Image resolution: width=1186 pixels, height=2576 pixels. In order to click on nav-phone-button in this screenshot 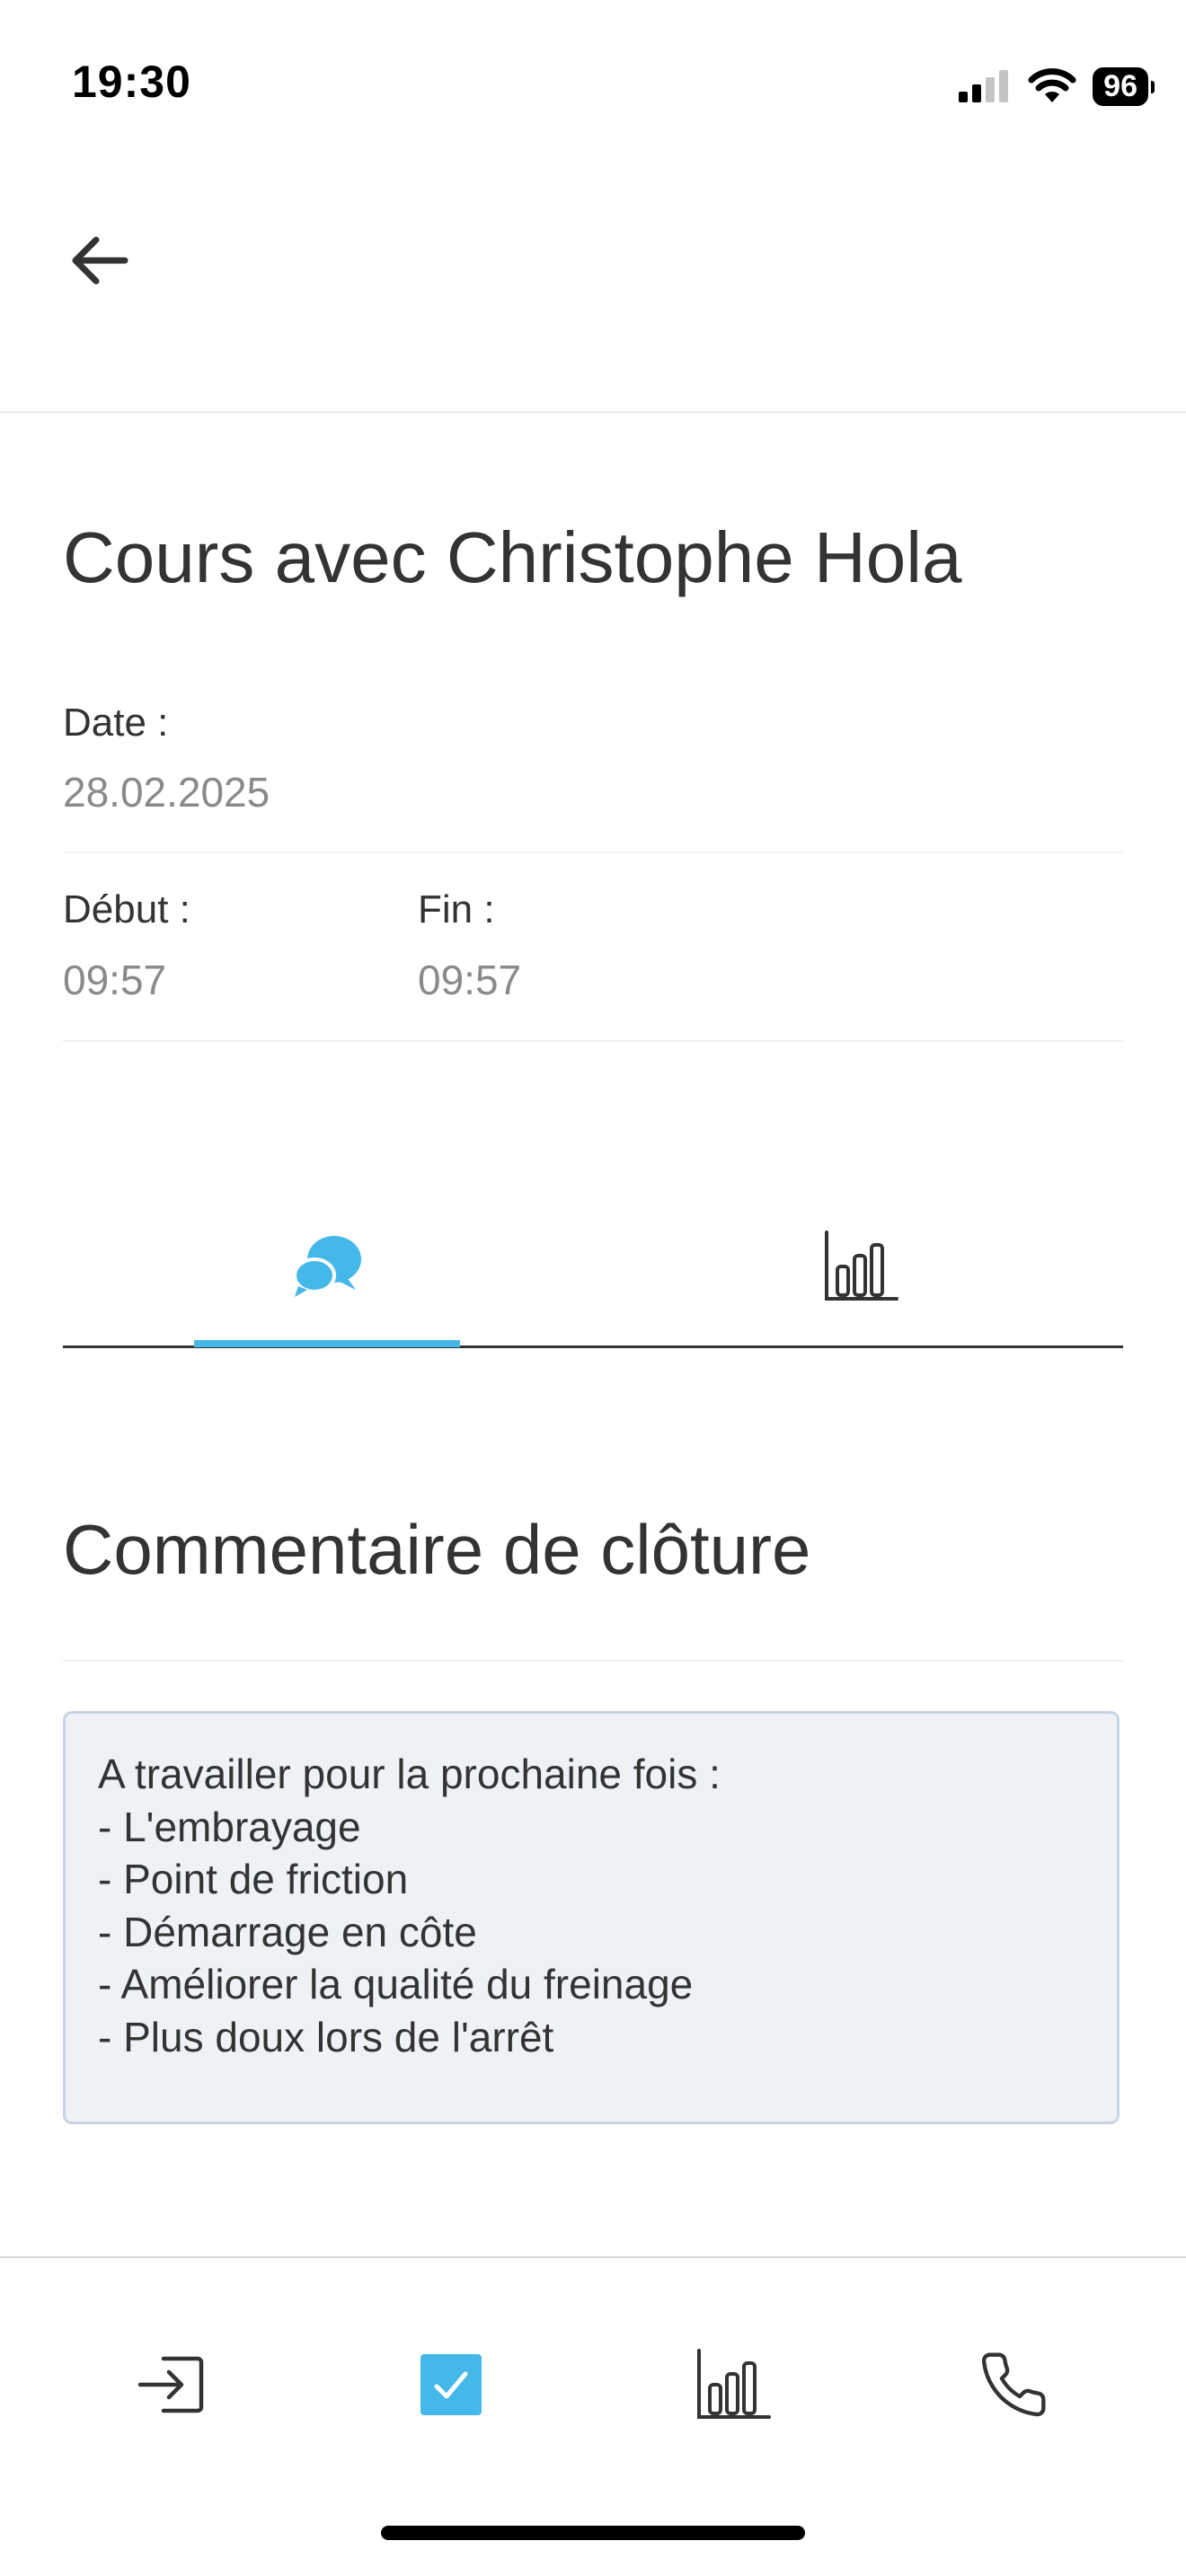, I will do `click(1013, 2384)`.